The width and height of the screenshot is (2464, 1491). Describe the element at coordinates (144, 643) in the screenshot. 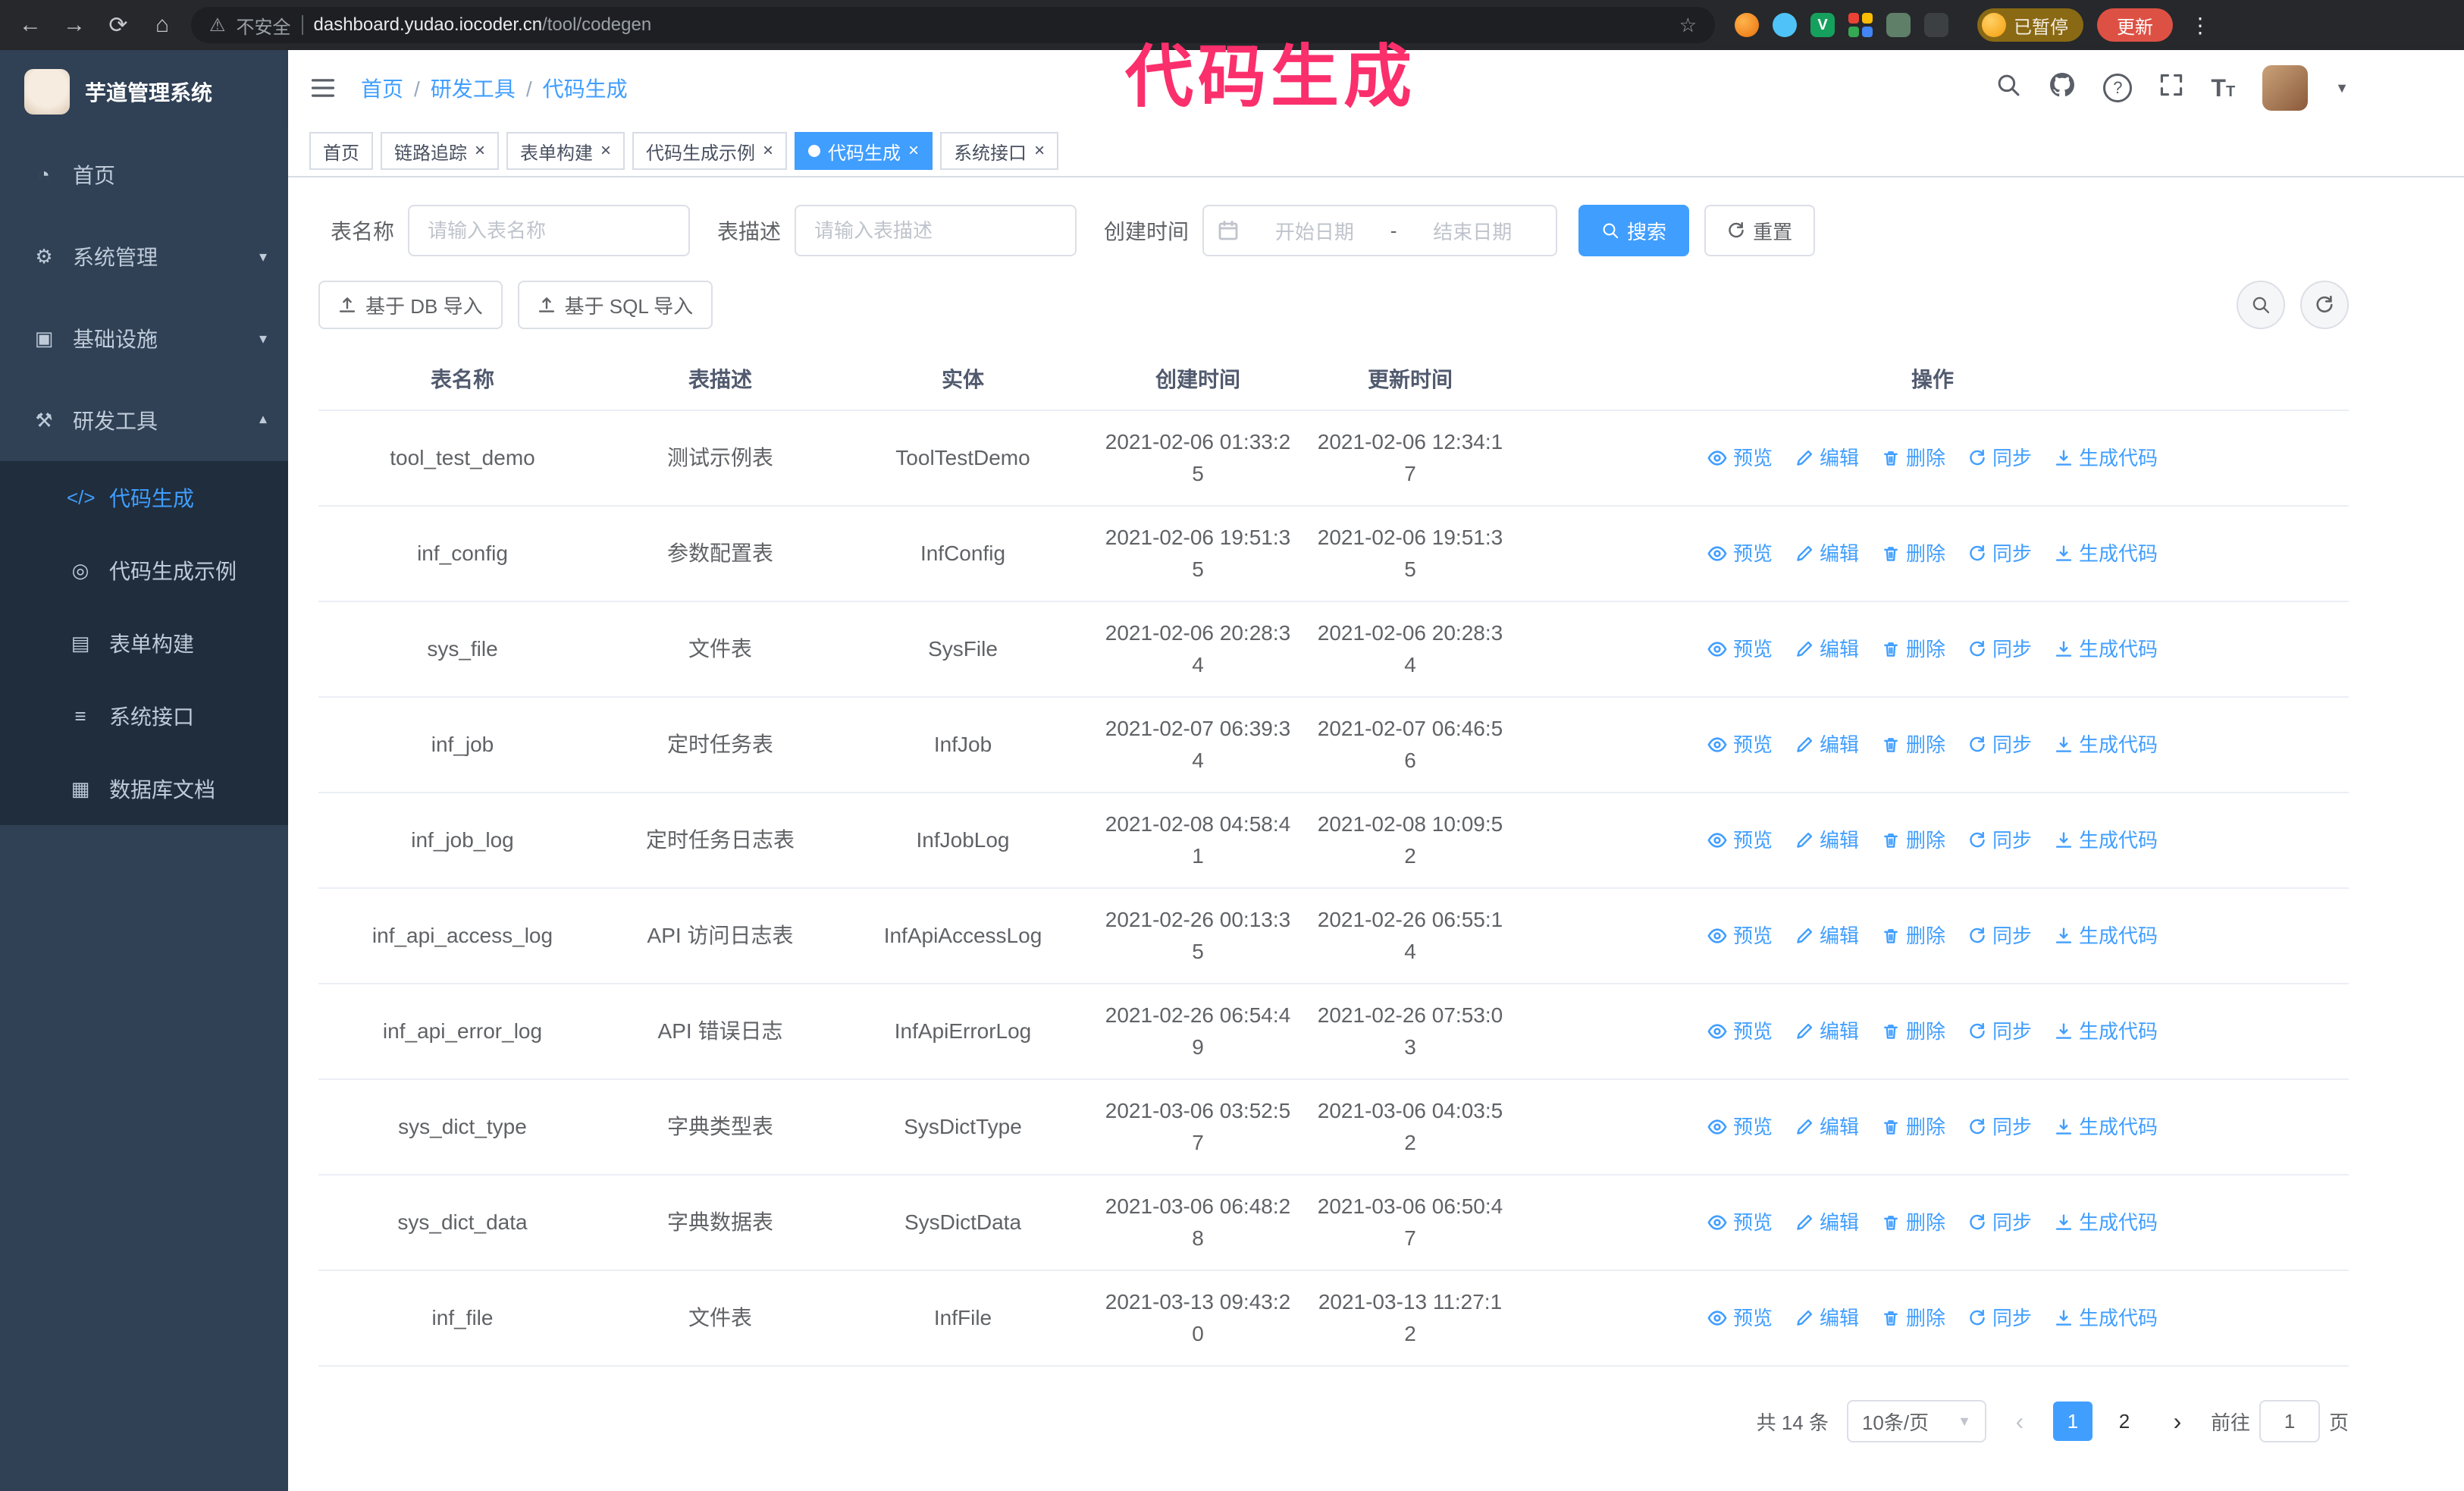

I see `sidebar-item-form-builder: ▤ 表单构建` at that location.